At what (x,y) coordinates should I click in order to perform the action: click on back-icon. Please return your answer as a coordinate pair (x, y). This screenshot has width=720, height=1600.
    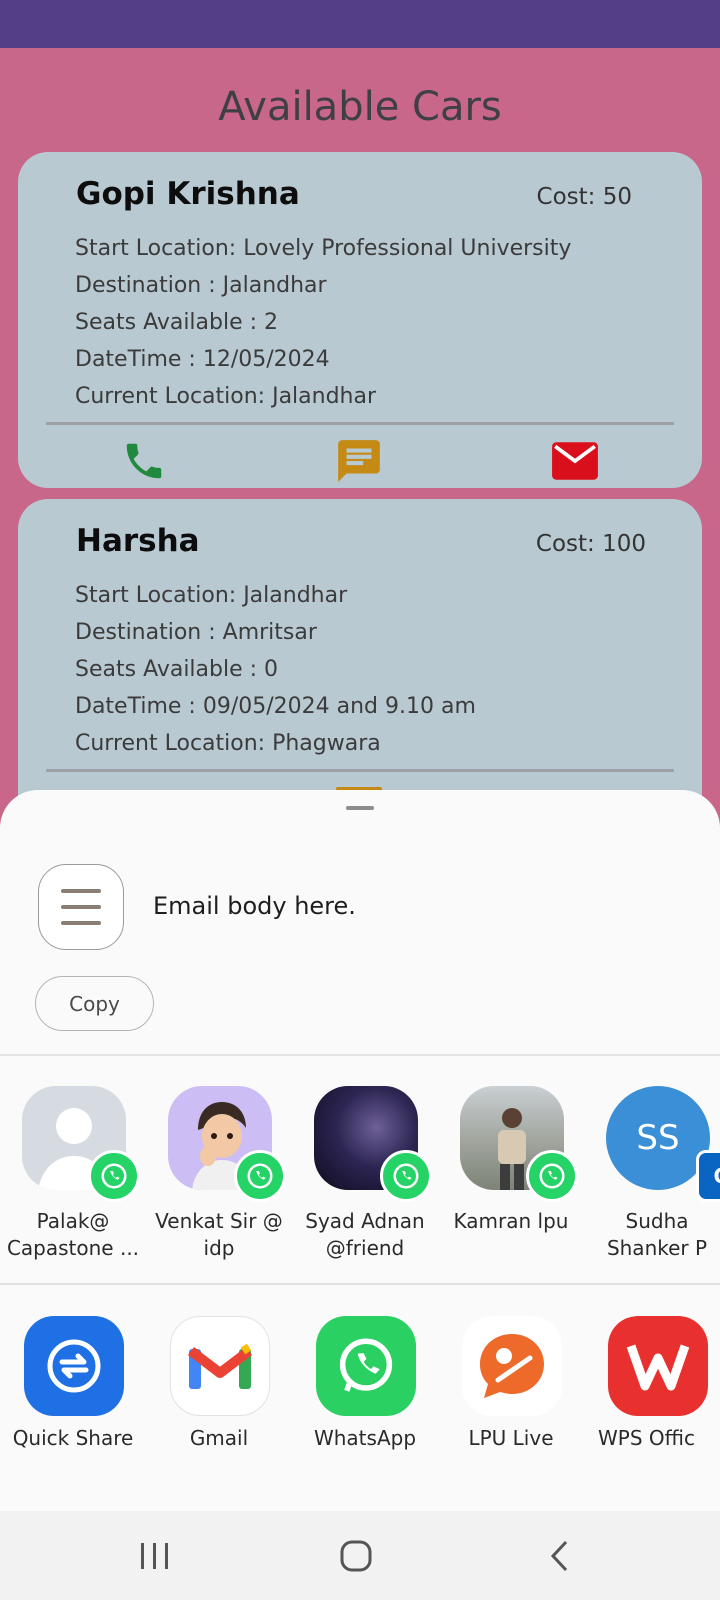
    Looking at the image, I should click on (559, 1556).